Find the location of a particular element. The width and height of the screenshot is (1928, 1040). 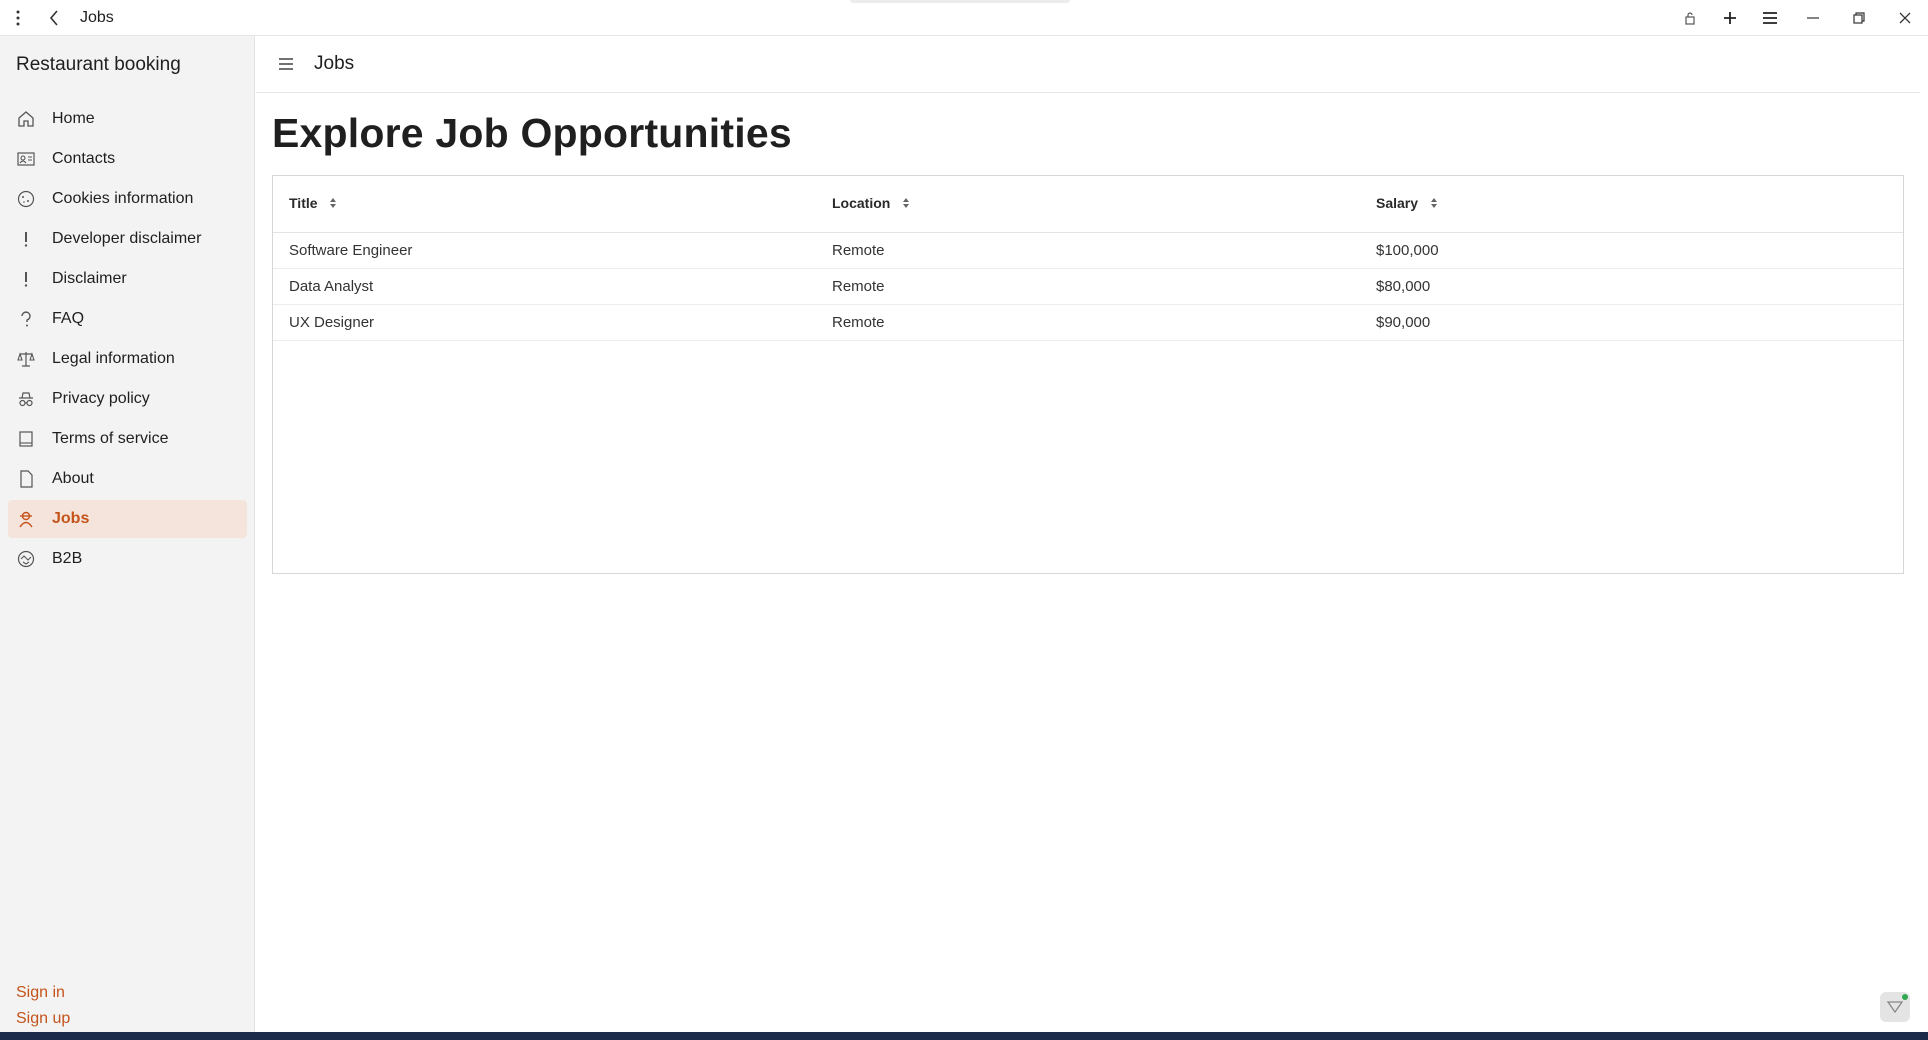

cell-salary: $80,000 is located at coordinates (1631, 286).